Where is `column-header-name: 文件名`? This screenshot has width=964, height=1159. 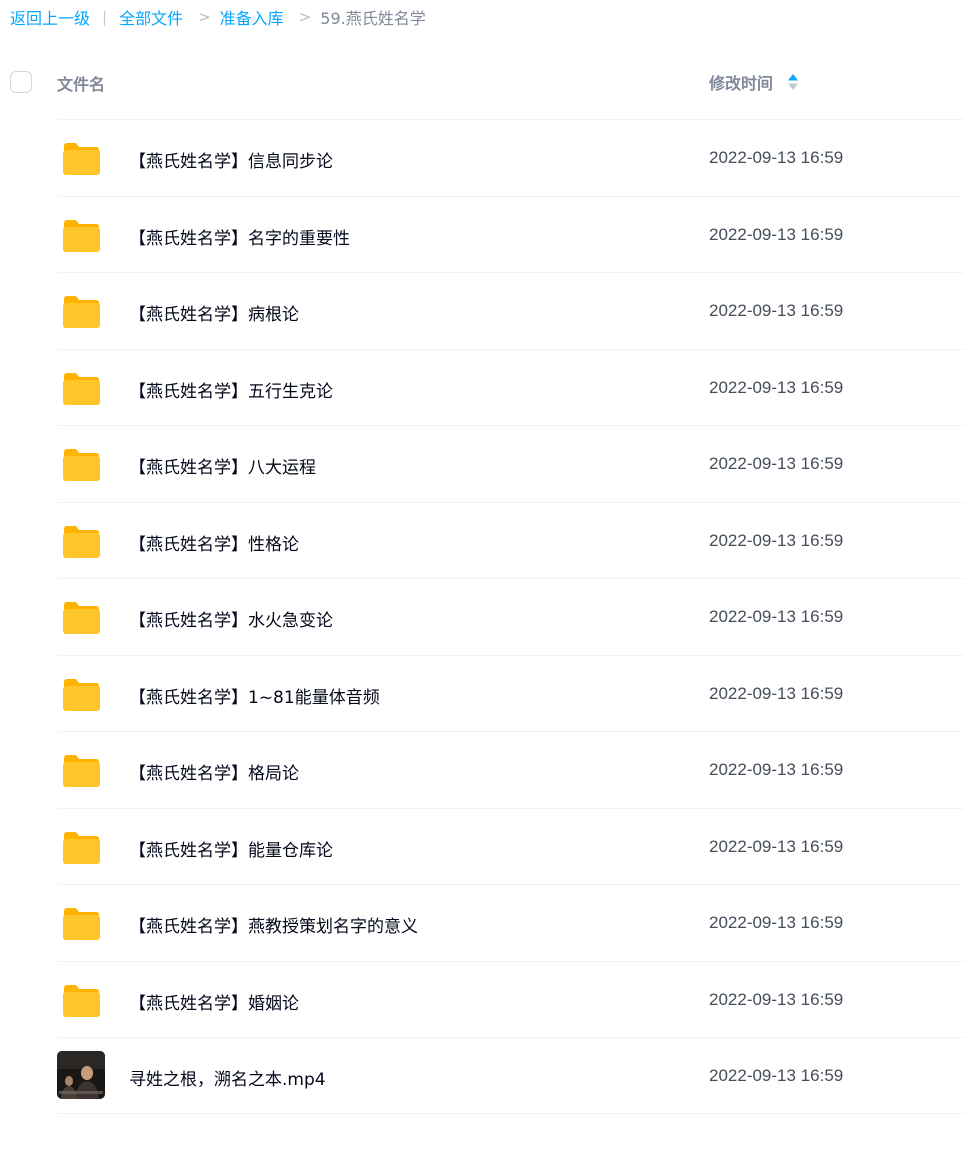
column-header-name: 文件名 is located at coordinates (81, 83).